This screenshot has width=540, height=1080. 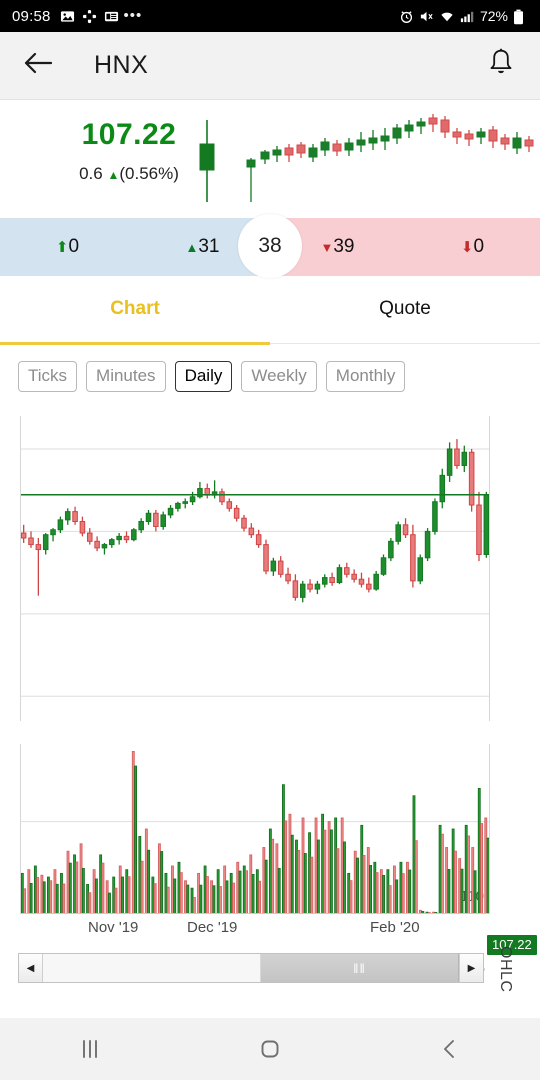 I want to click on arrow-down-bold-icon: ⬇, so click(x=467, y=247).